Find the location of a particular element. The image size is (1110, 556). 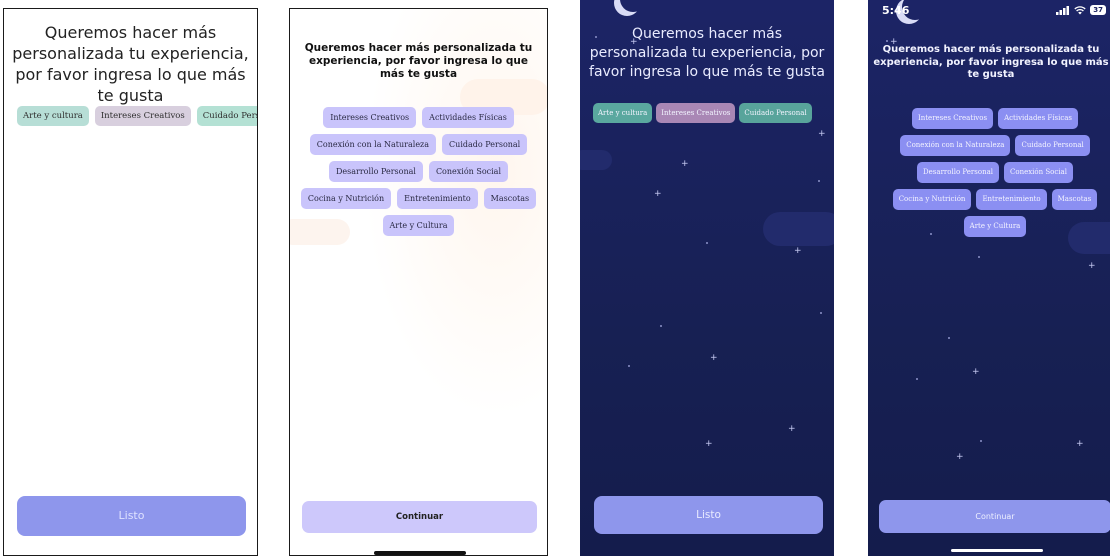

status-bar-time: 5:46 is located at coordinates (896, 10).